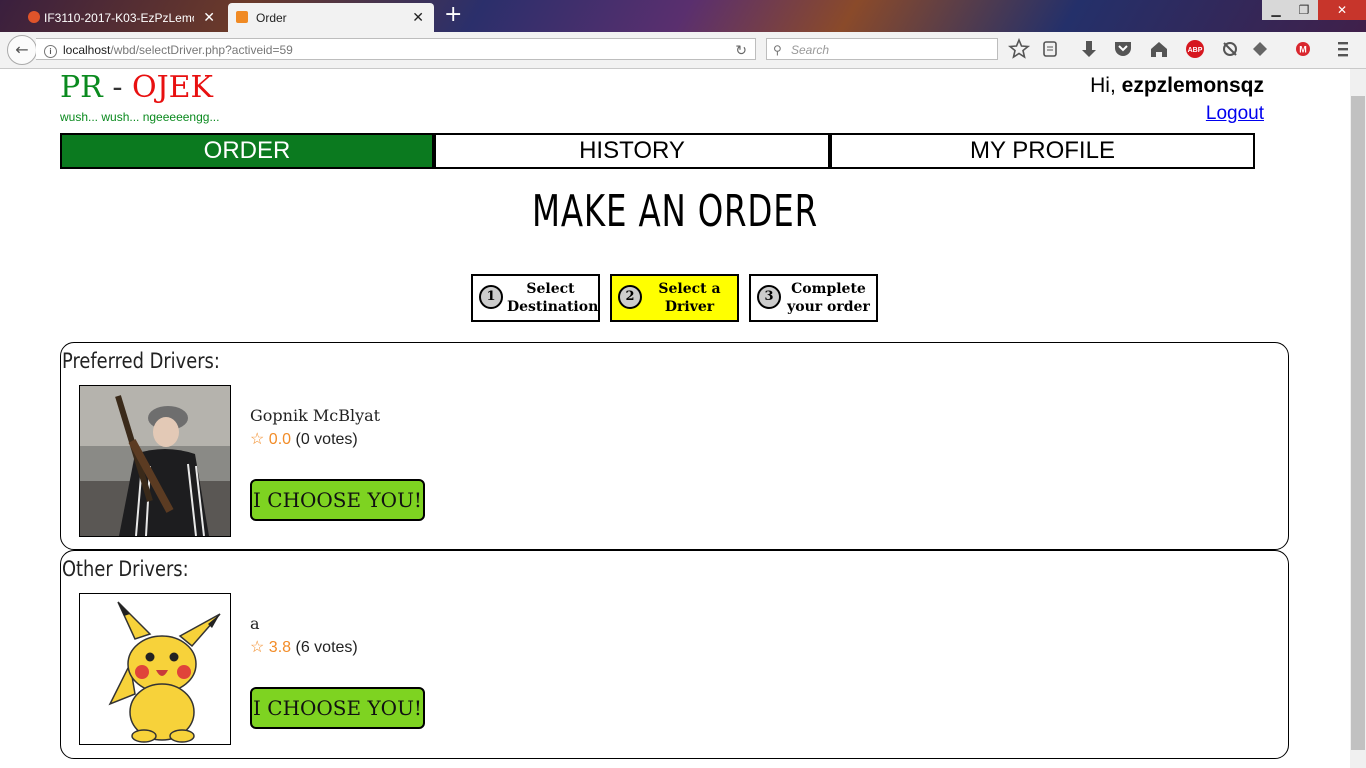 The height and width of the screenshot is (768, 1366). Describe the element at coordinates (491, 297) in the screenshot. I see `step-number: 1` at that location.